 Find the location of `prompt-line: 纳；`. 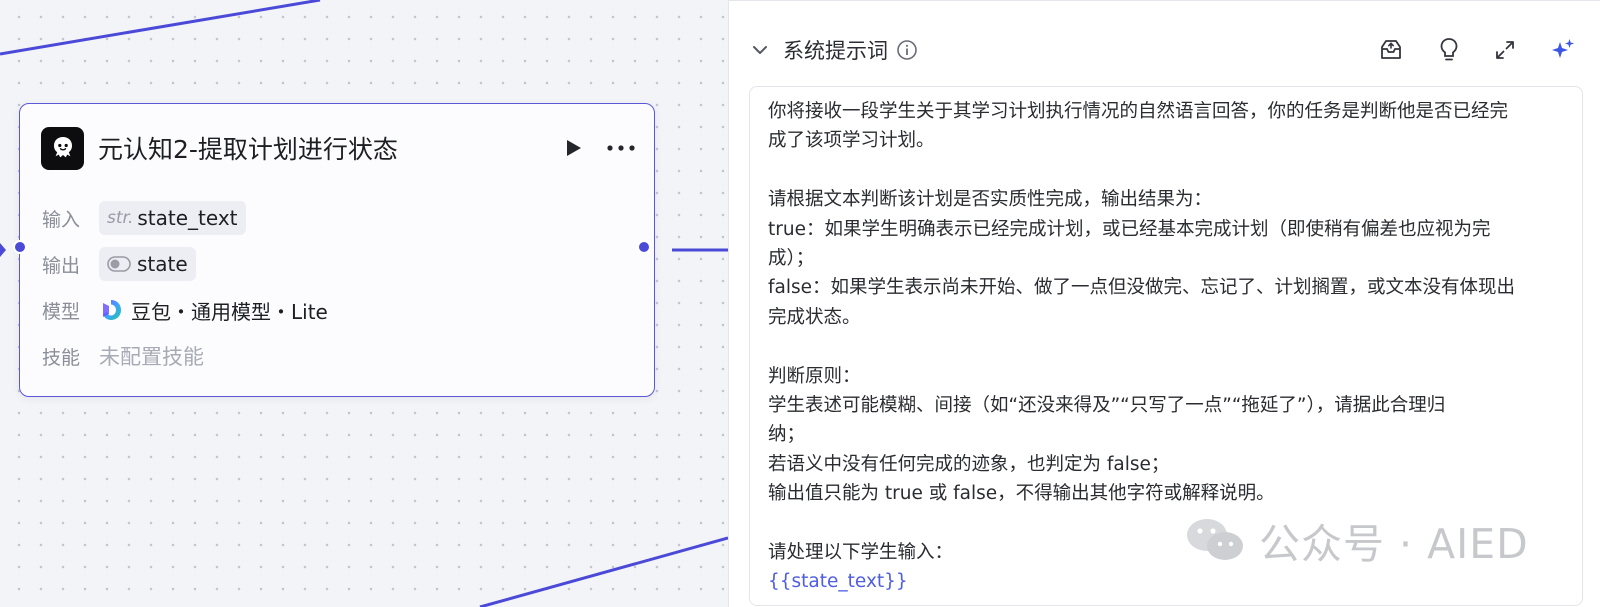

prompt-line: 纳； is located at coordinates (787, 435).